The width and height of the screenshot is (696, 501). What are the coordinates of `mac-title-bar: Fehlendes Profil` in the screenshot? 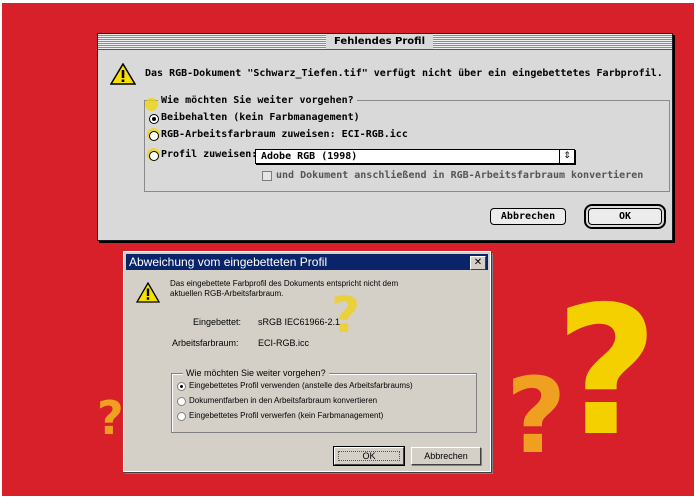 It's located at (385, 42).